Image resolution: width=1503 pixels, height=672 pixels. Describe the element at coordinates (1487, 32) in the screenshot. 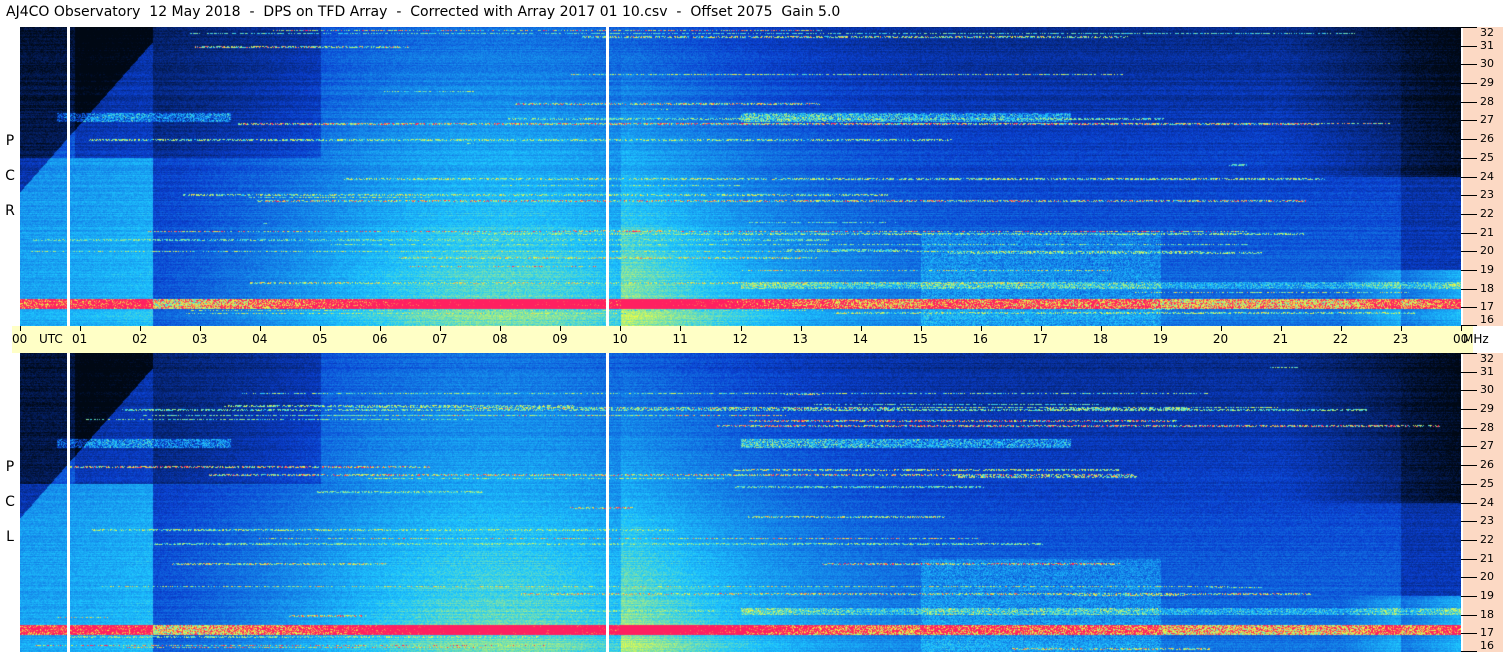

I see `rcp-ytick-label: 32` at that location.